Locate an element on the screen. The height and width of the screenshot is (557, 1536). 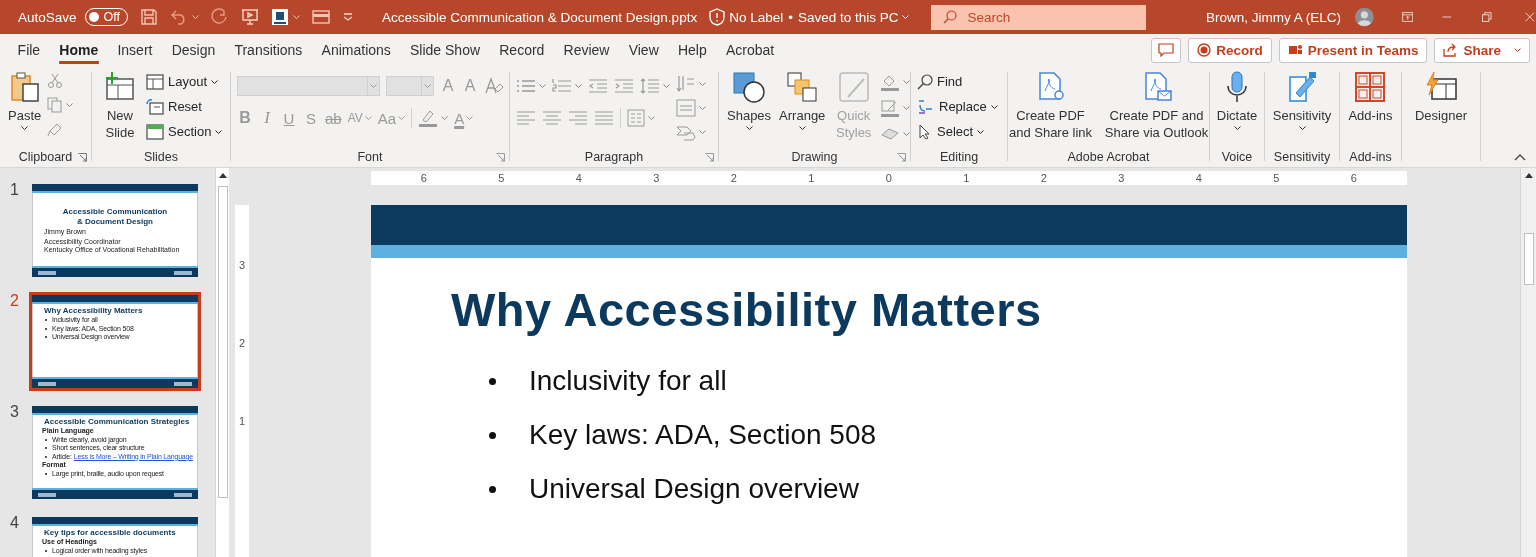
new-slide-button: New Slide is located at coordinates (120, 106).